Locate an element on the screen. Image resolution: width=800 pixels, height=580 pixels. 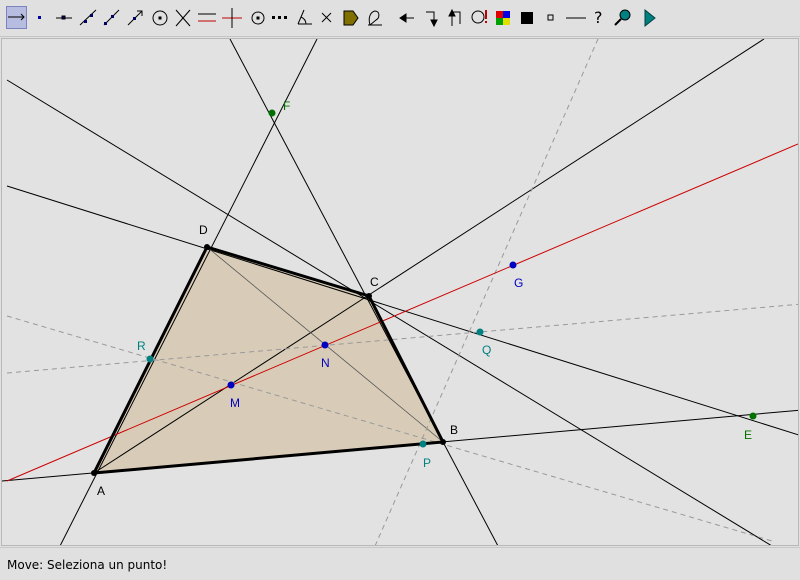
point-R is located at coordinates (150, 359).